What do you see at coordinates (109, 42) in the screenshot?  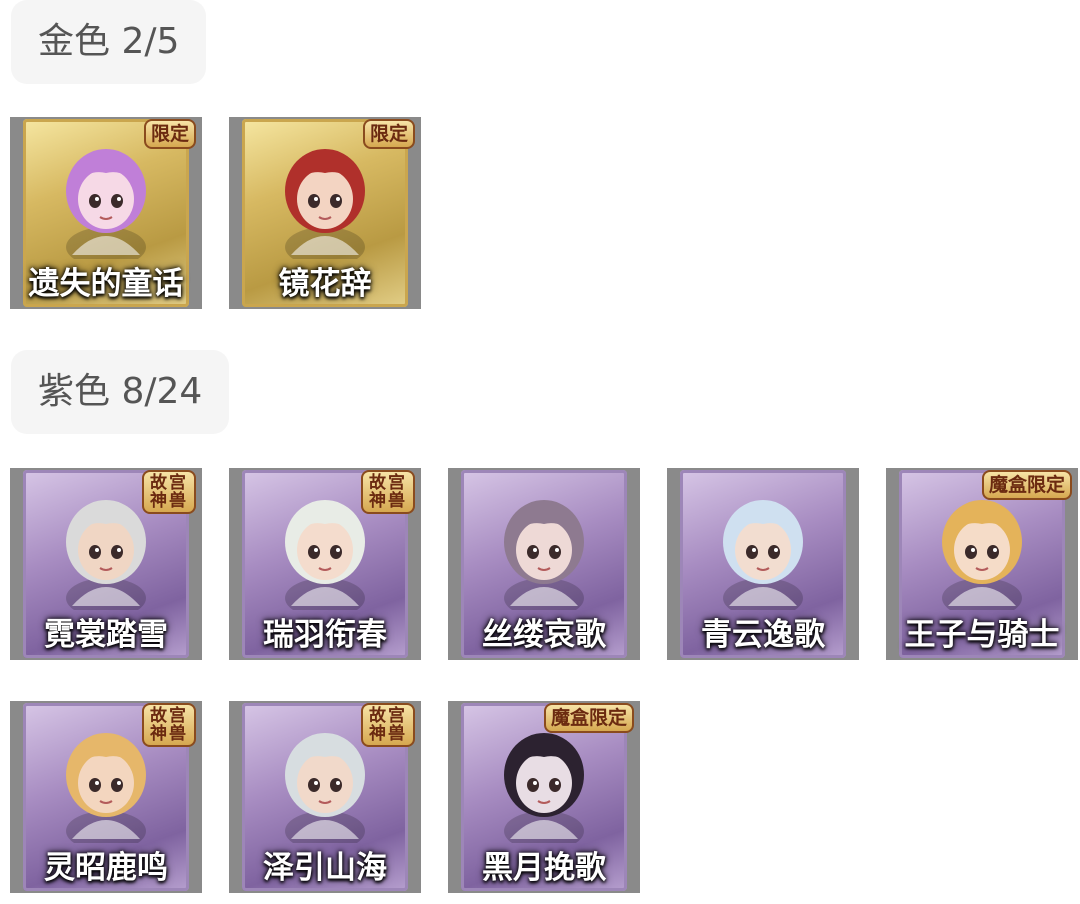 I see `gold-section-header: 金色 2/5` at bounding box center [109, 42].